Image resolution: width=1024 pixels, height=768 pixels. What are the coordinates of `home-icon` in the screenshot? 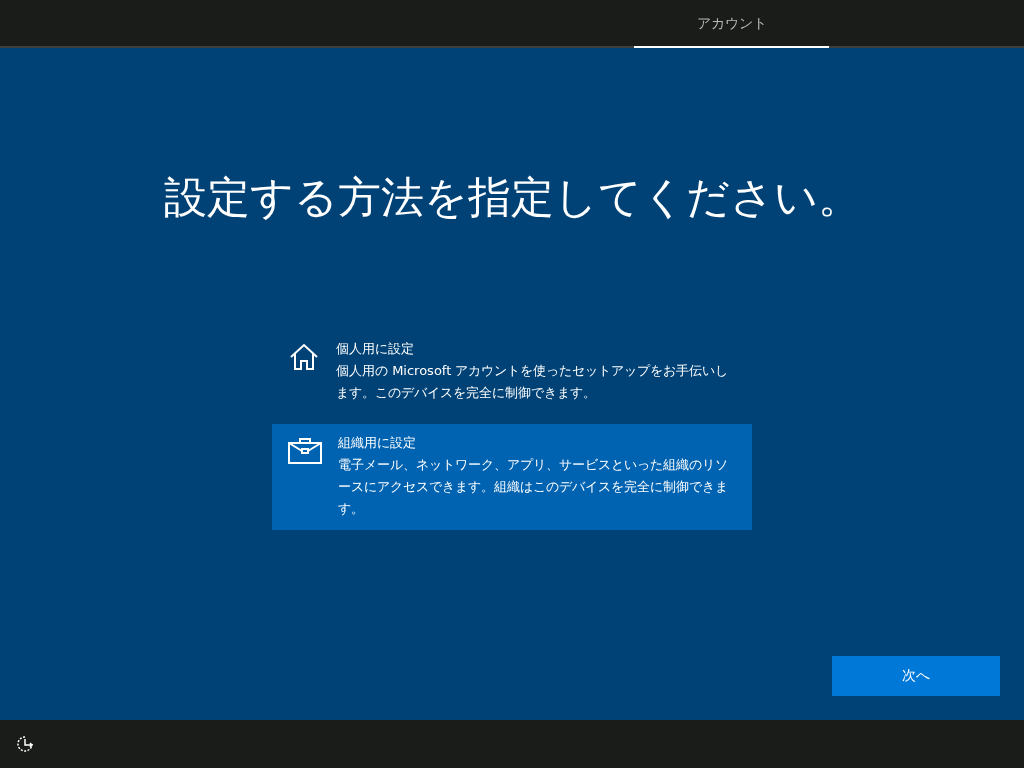 It's located at (304, 357).